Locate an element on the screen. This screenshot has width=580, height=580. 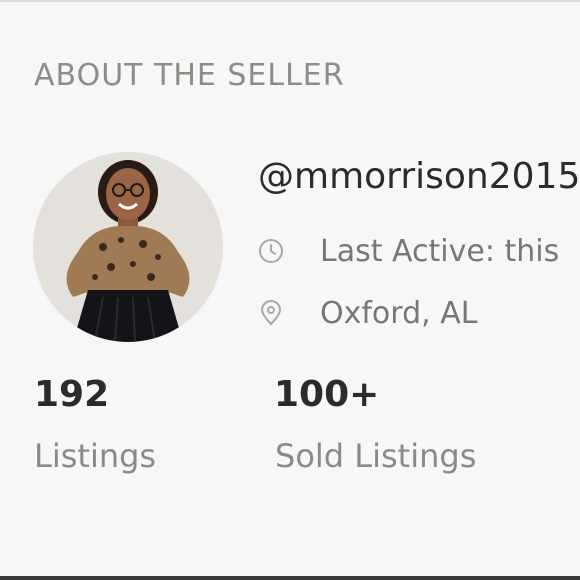
bottom-divider is located at coordinates (290, 578).